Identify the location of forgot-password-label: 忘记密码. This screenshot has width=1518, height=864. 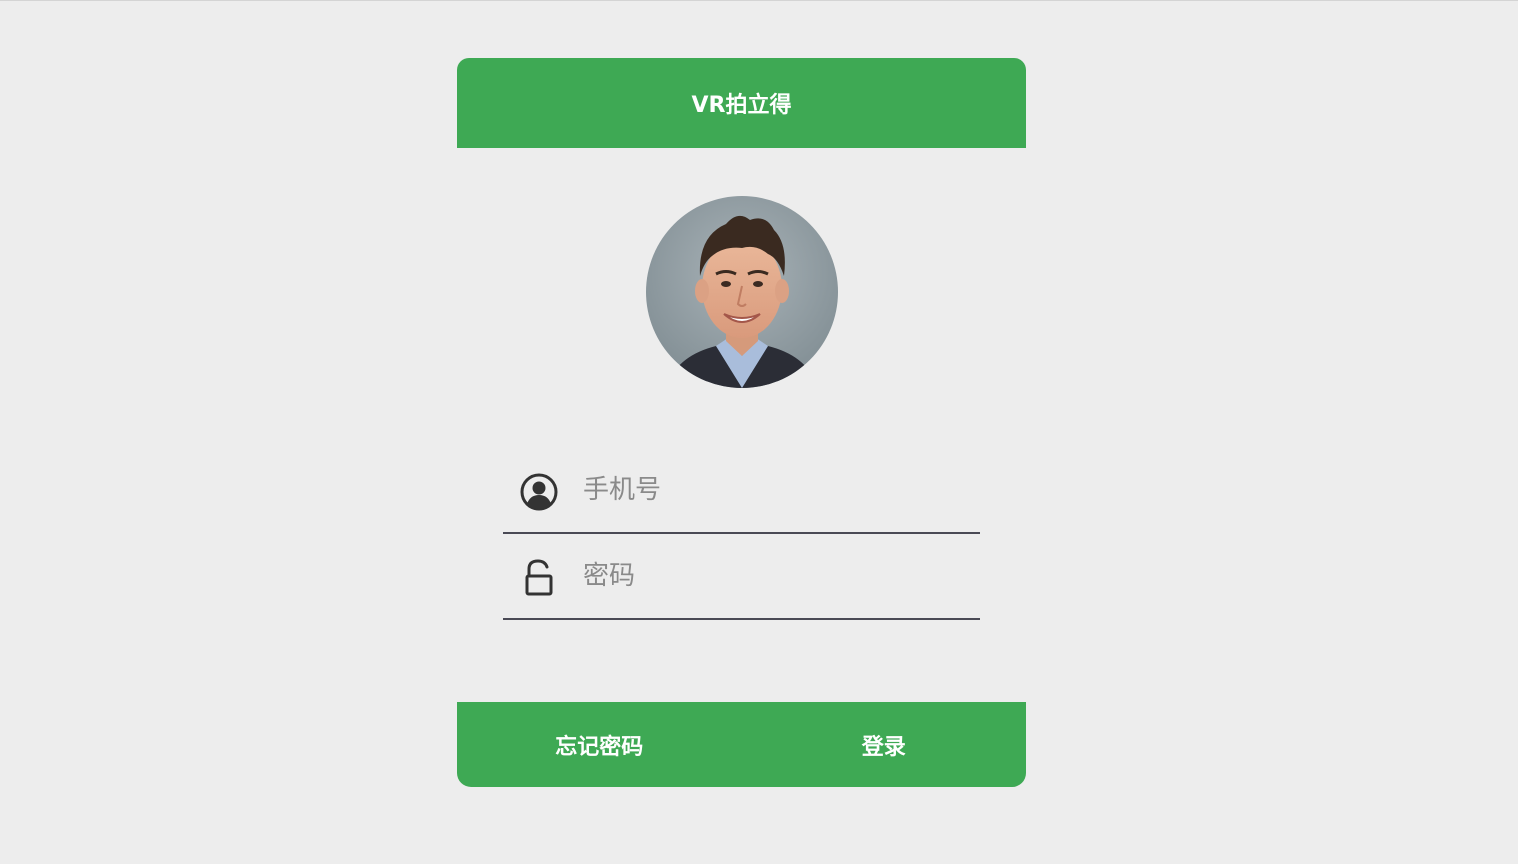
(599, 747).